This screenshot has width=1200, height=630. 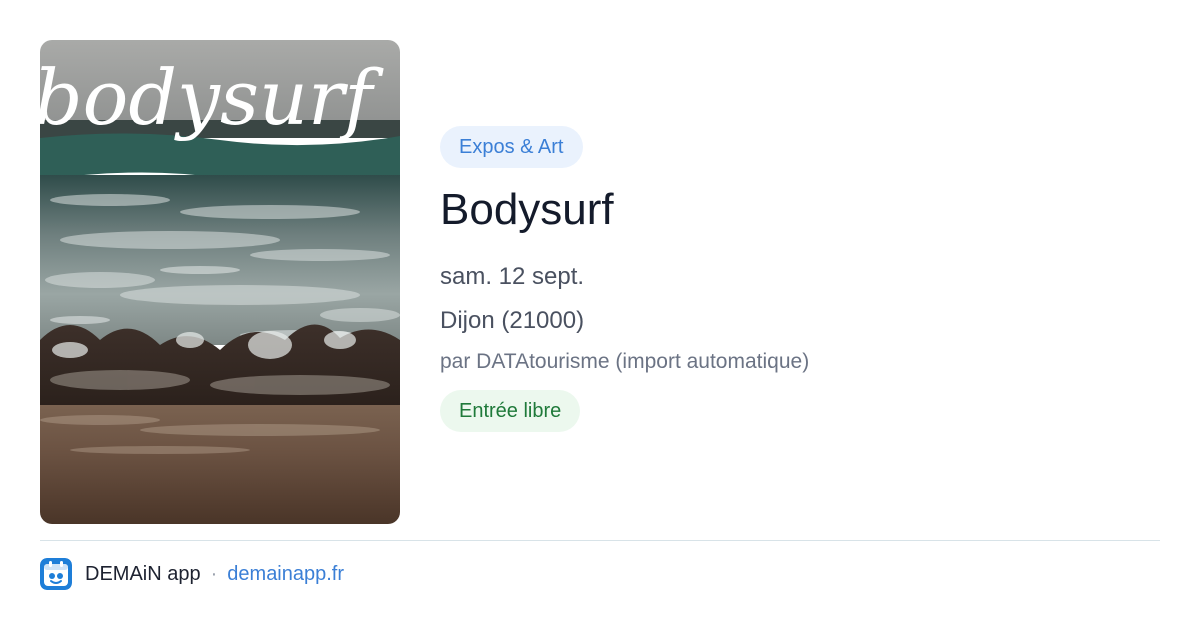 I want to click on category-badge: Expos & Art, so click(x=511, y=147).